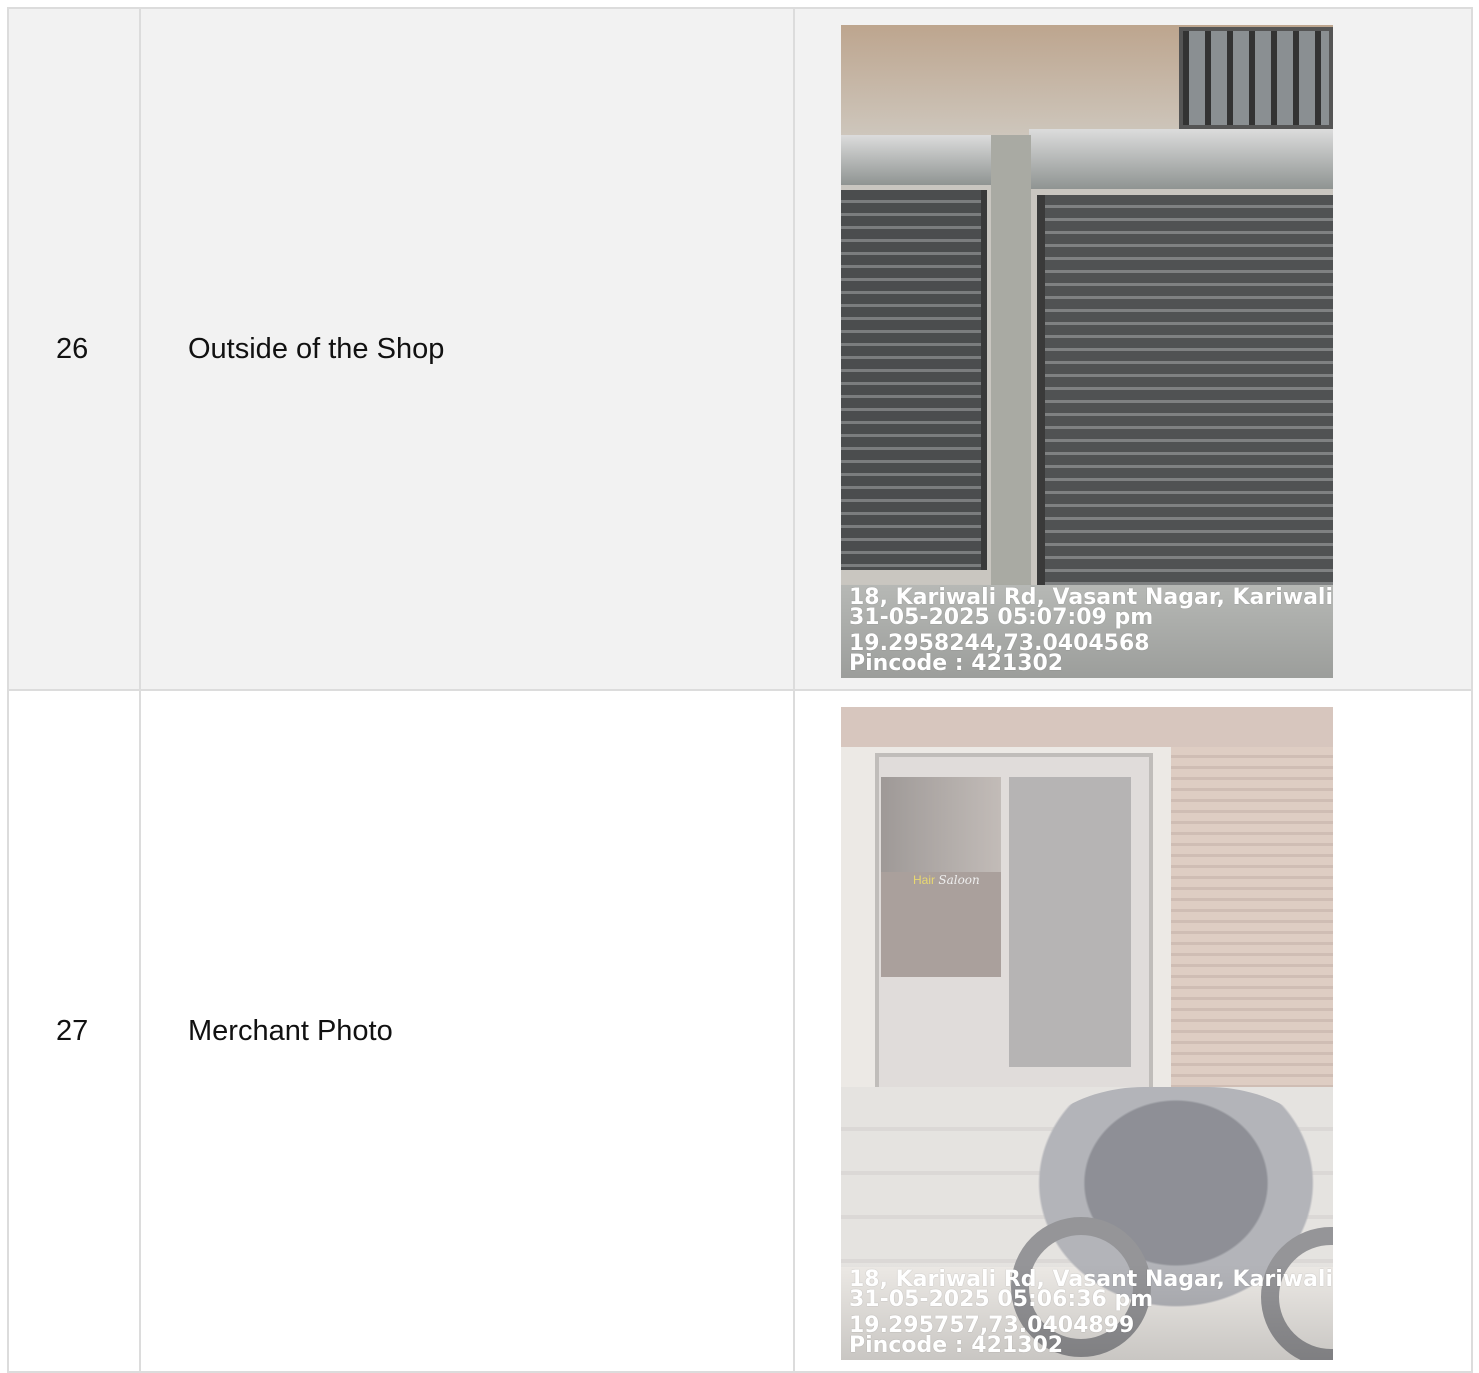  Describe the element at coordinates (73, 1031) in the screenshot. I see `row-number: 27` at that location.